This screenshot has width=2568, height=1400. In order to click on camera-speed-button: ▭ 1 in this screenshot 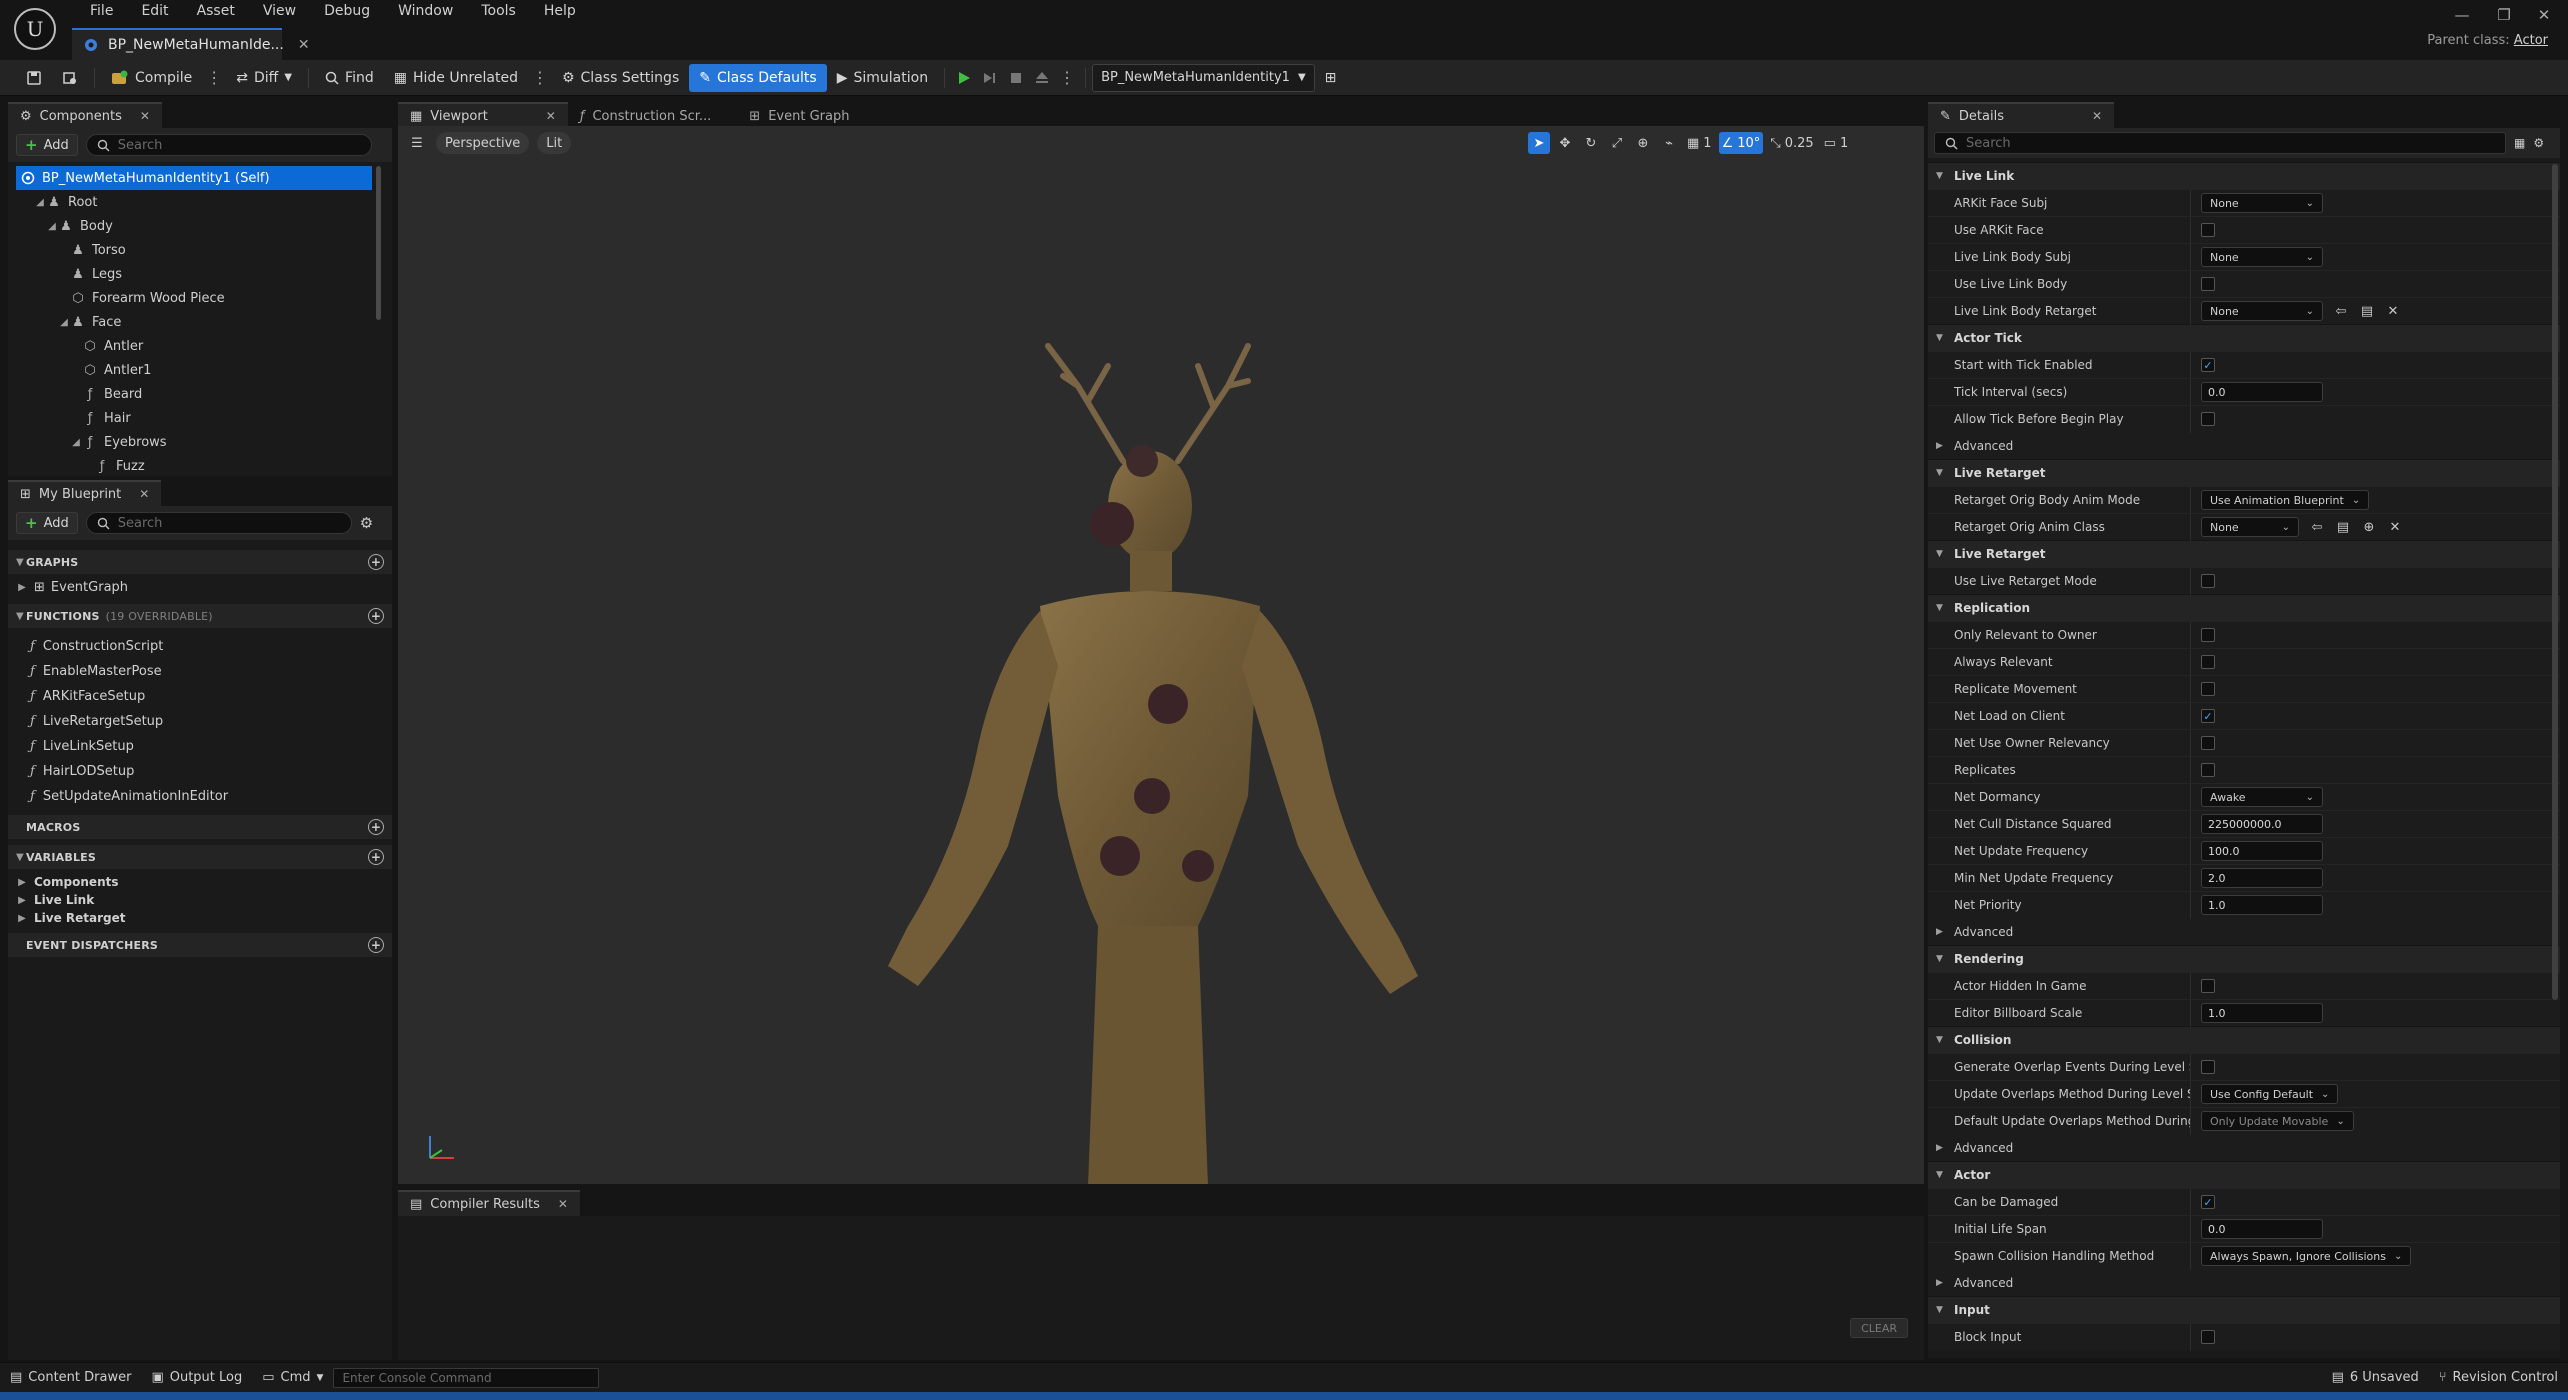, I will do `click(1836, 143)`.